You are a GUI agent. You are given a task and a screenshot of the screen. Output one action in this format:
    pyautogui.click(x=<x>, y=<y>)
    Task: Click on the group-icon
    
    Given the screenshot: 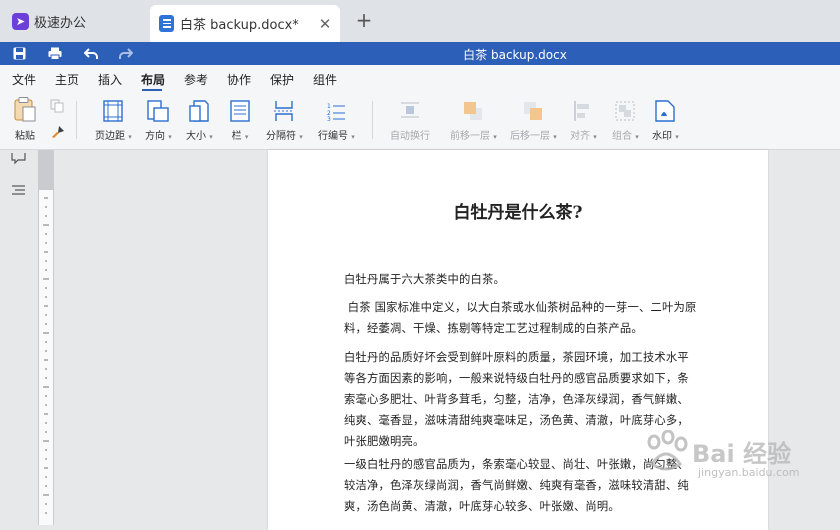 What is the action you would take?
    pyautogui.click(x=625, y=110)
    